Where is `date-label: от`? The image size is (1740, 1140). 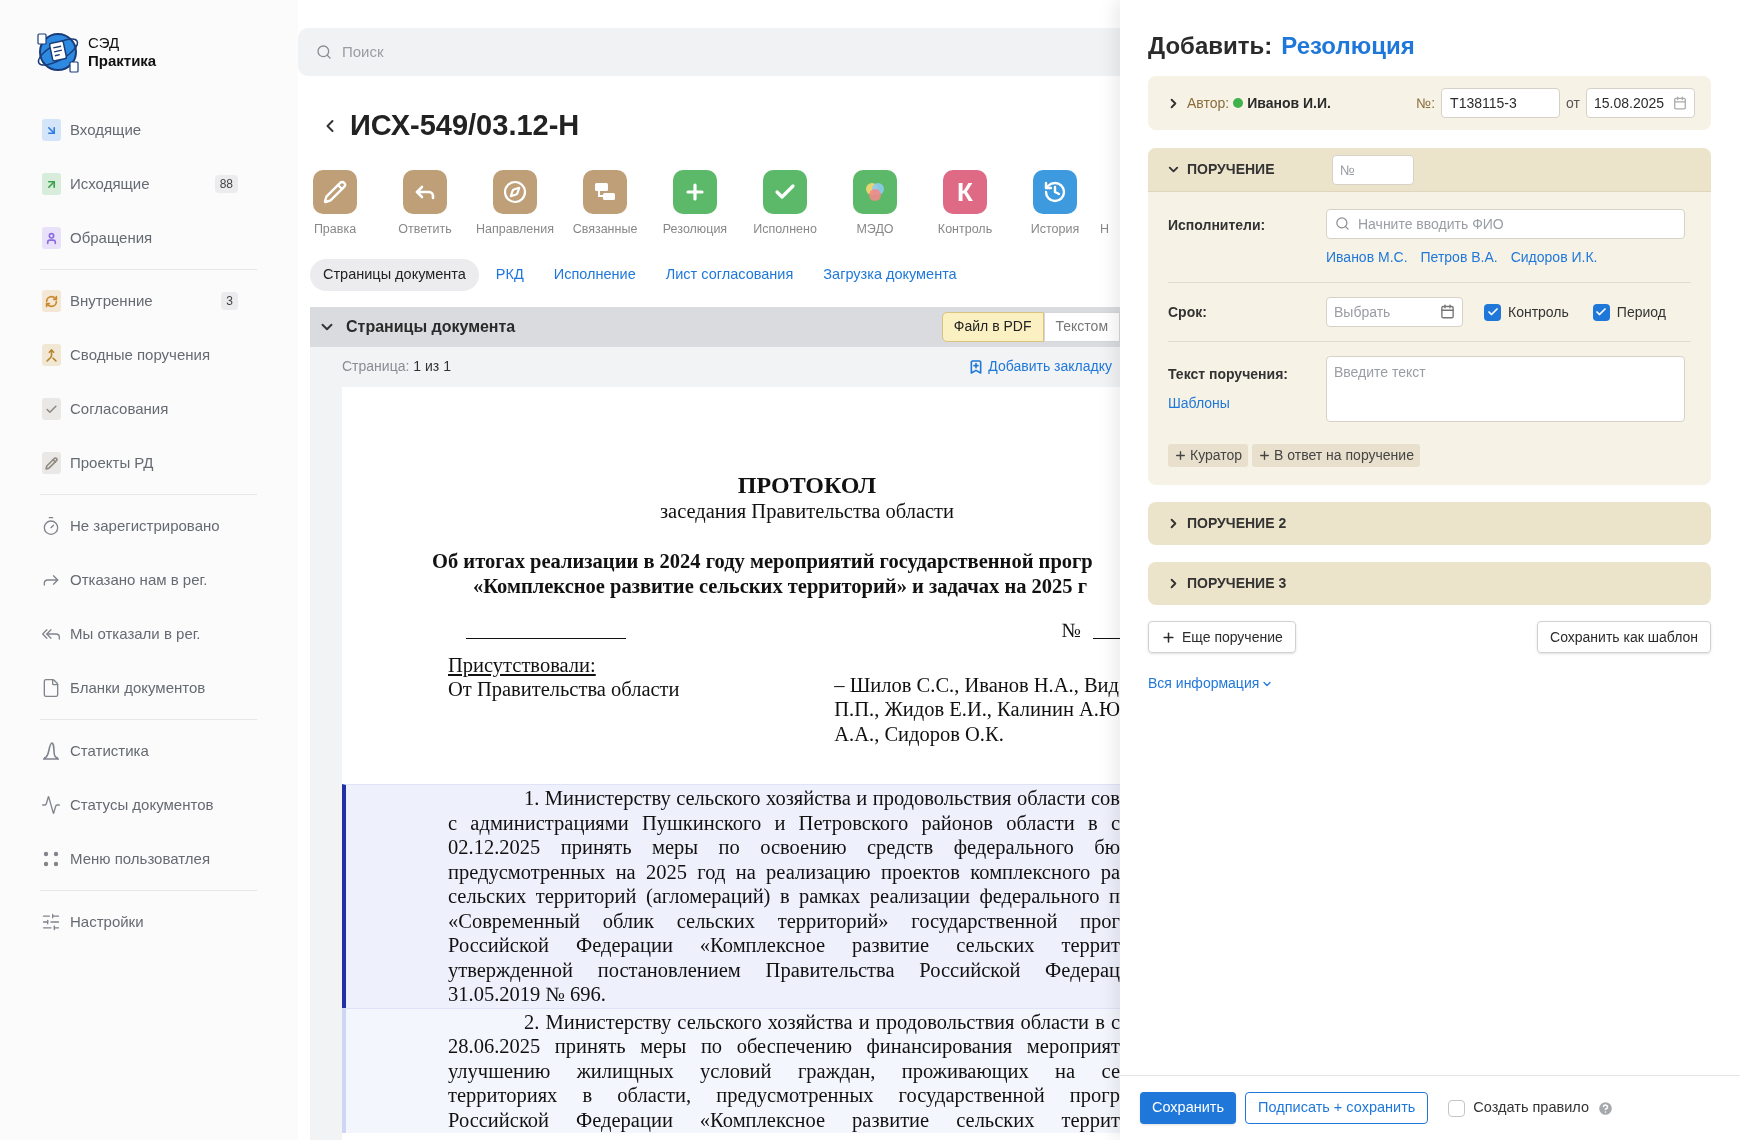
date-label: от is located at coordinates (1573, 103).